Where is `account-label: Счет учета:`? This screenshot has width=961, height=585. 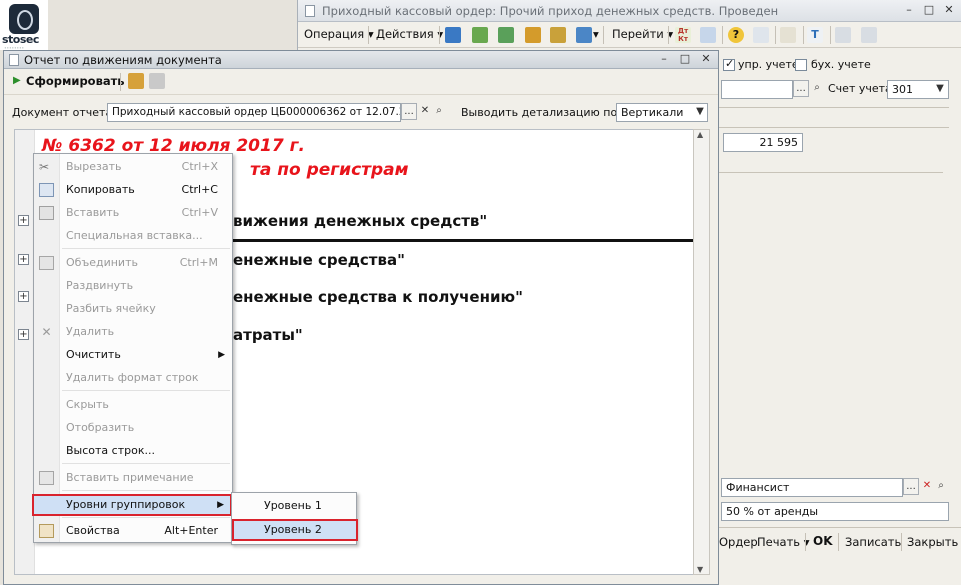
account-label: Счет учета: is located at coordinates (862, 88).